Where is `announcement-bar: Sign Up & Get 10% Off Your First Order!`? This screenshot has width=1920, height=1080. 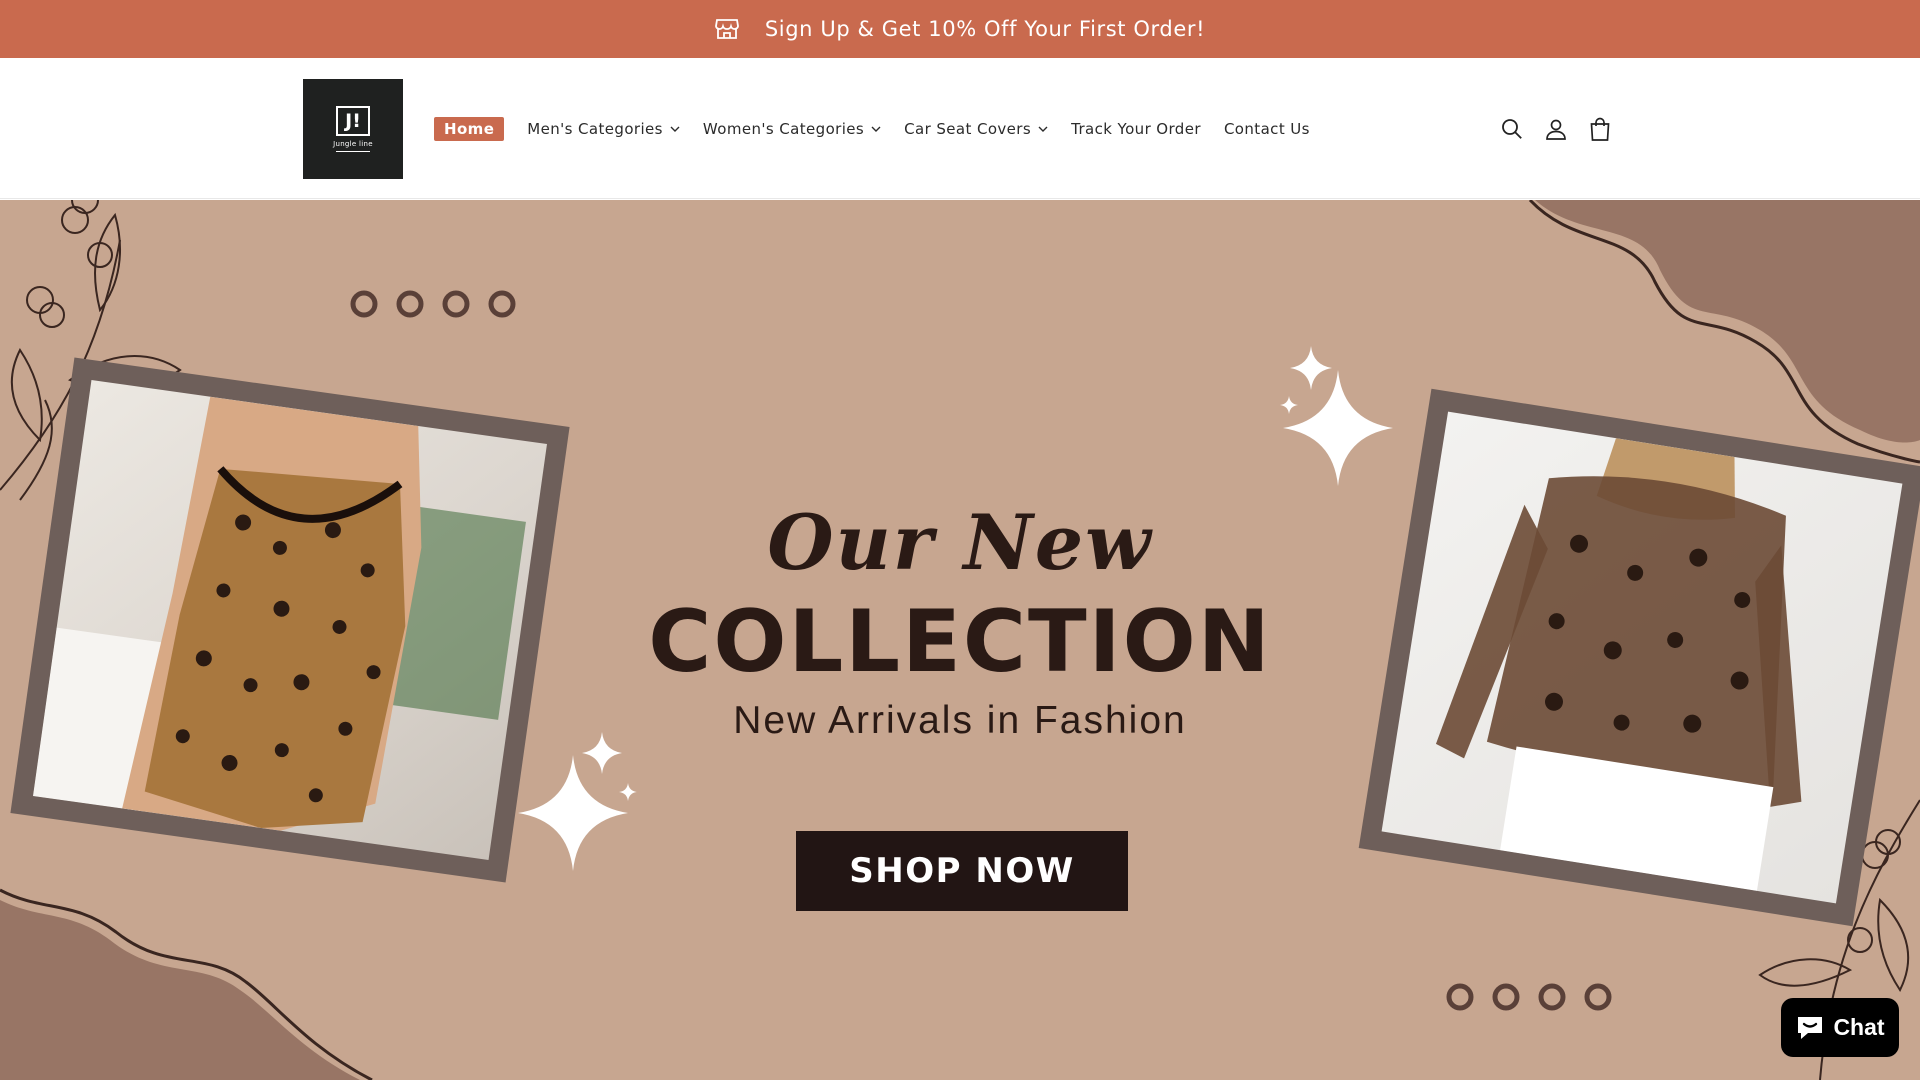 announcement-bar: Sign Up & Get 10% Off Your First Order! is located at coordinates (960, 29).